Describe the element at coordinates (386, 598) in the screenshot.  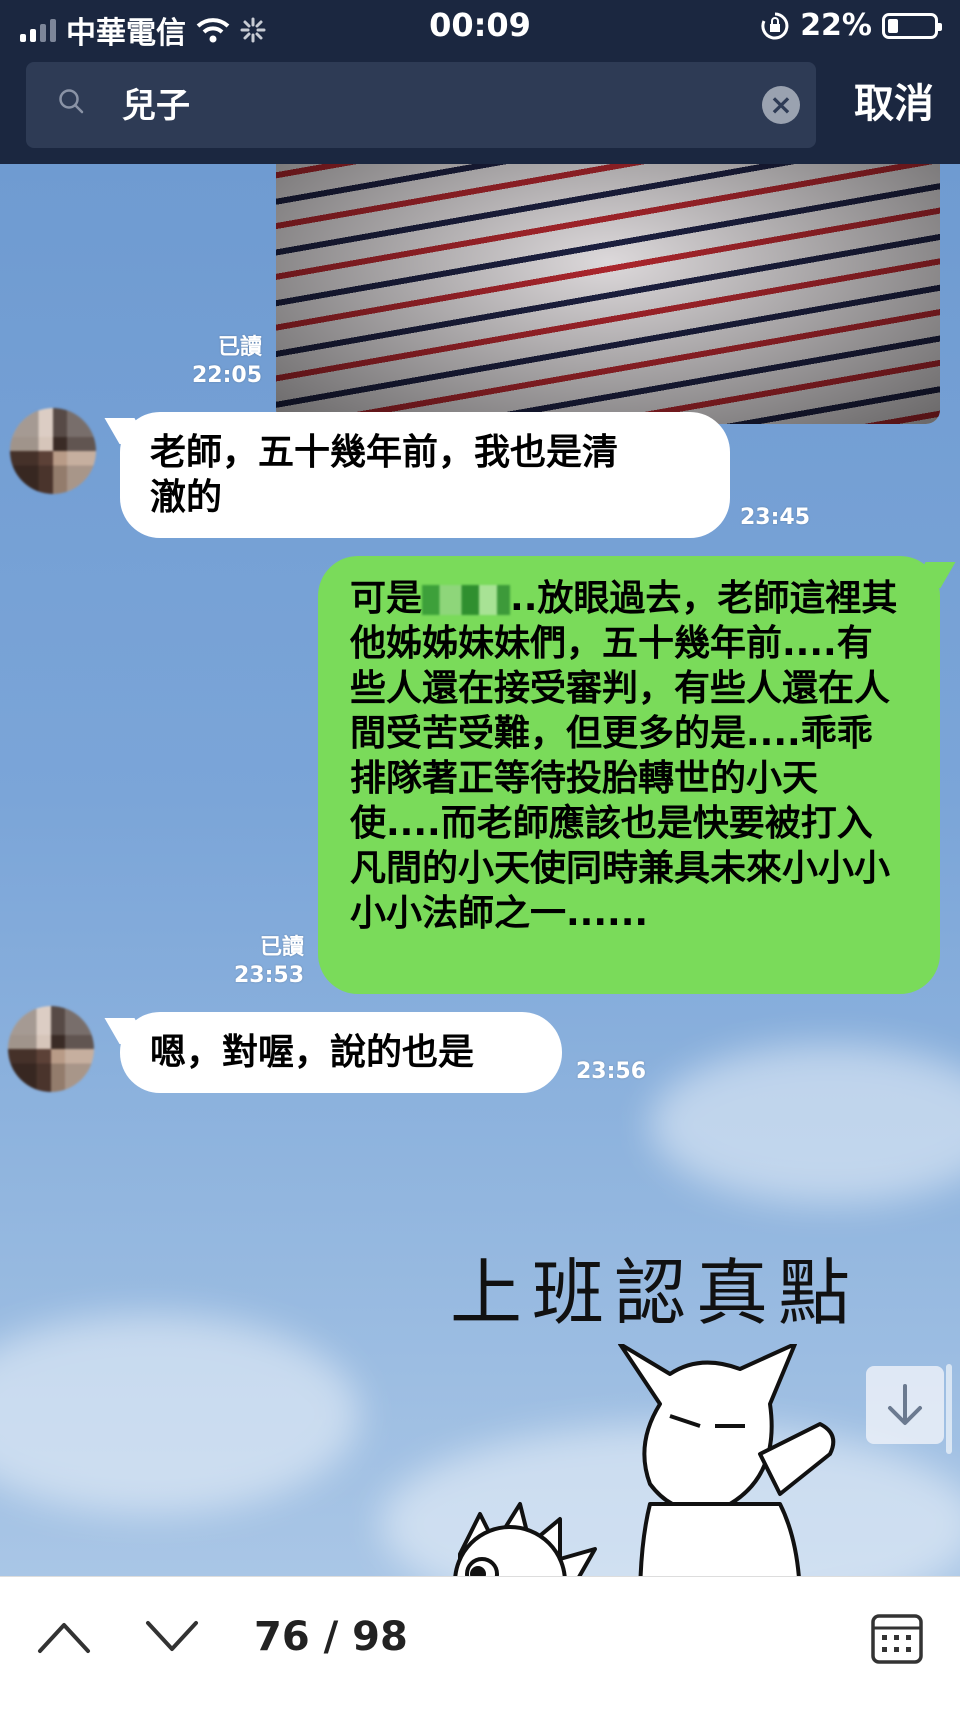
I see `message-text: 可是` at that location.